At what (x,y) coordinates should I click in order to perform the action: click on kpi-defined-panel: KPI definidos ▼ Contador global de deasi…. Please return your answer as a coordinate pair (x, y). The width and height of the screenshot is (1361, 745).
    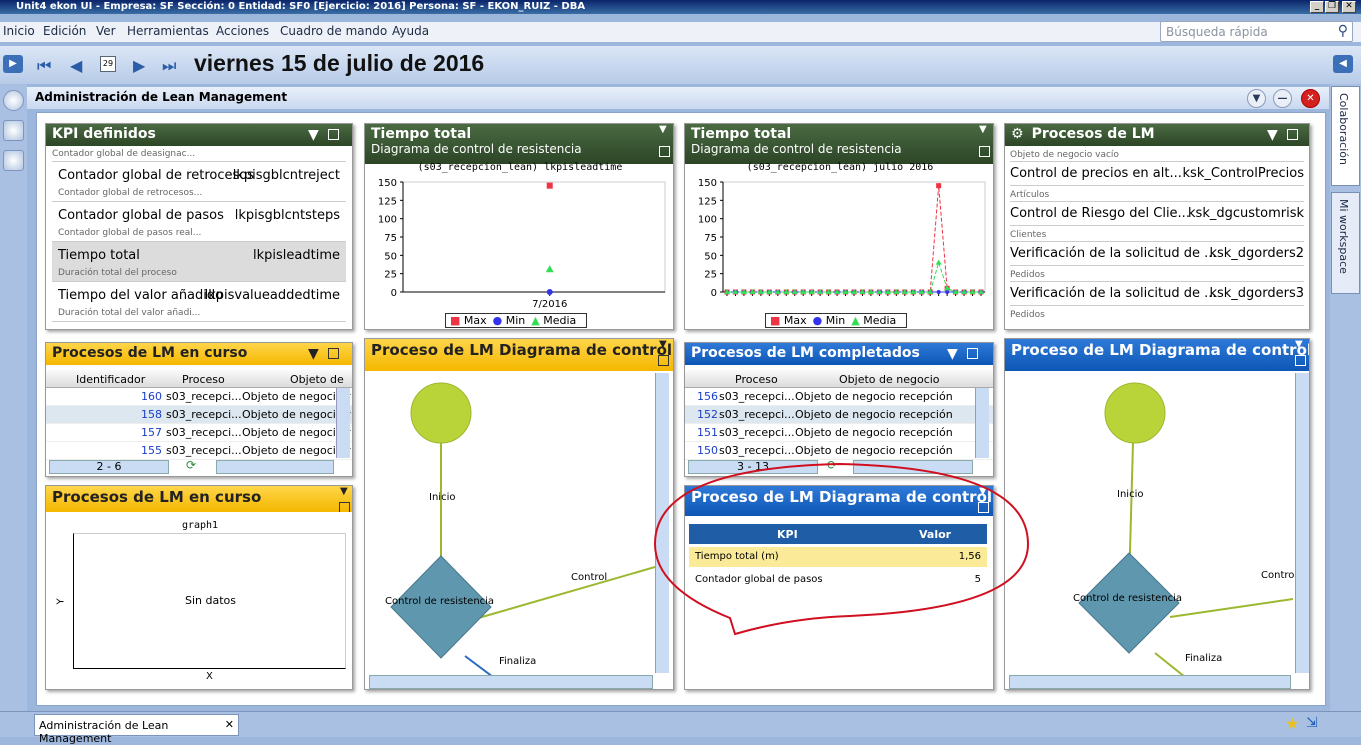
    Looking at the image, I should click on (199, 226).